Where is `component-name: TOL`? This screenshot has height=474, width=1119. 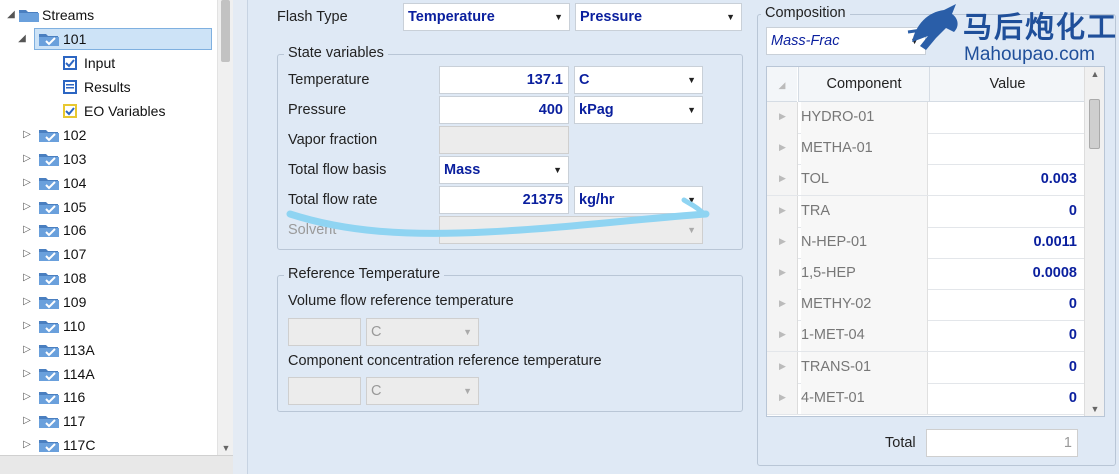
component-name: TOL is located at coordinates (864, 180).